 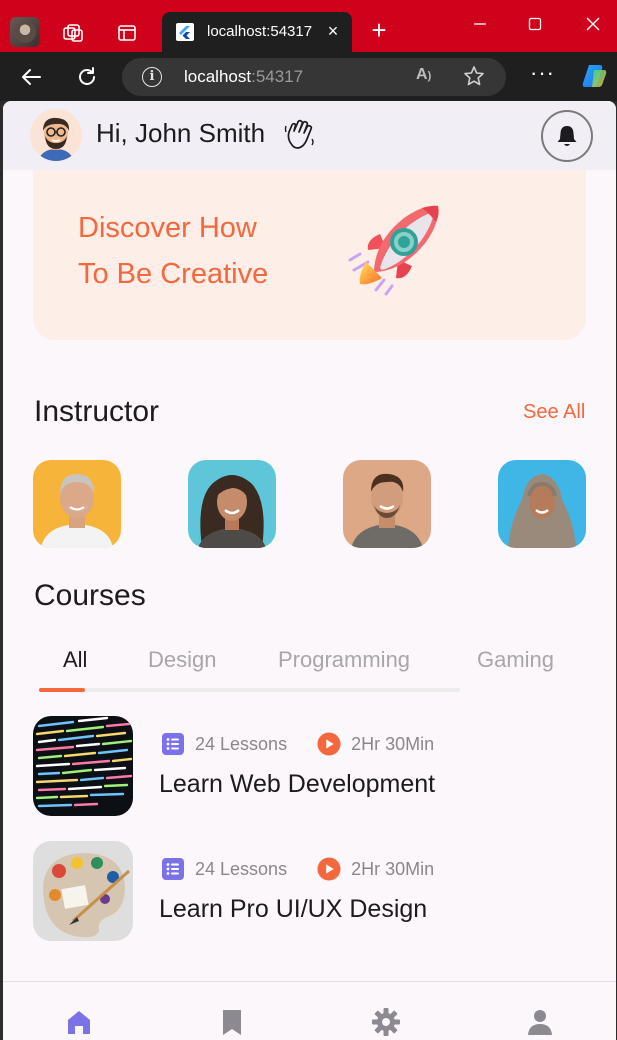 I want to click on profile-thumbnail, so click(x=25, y=32).